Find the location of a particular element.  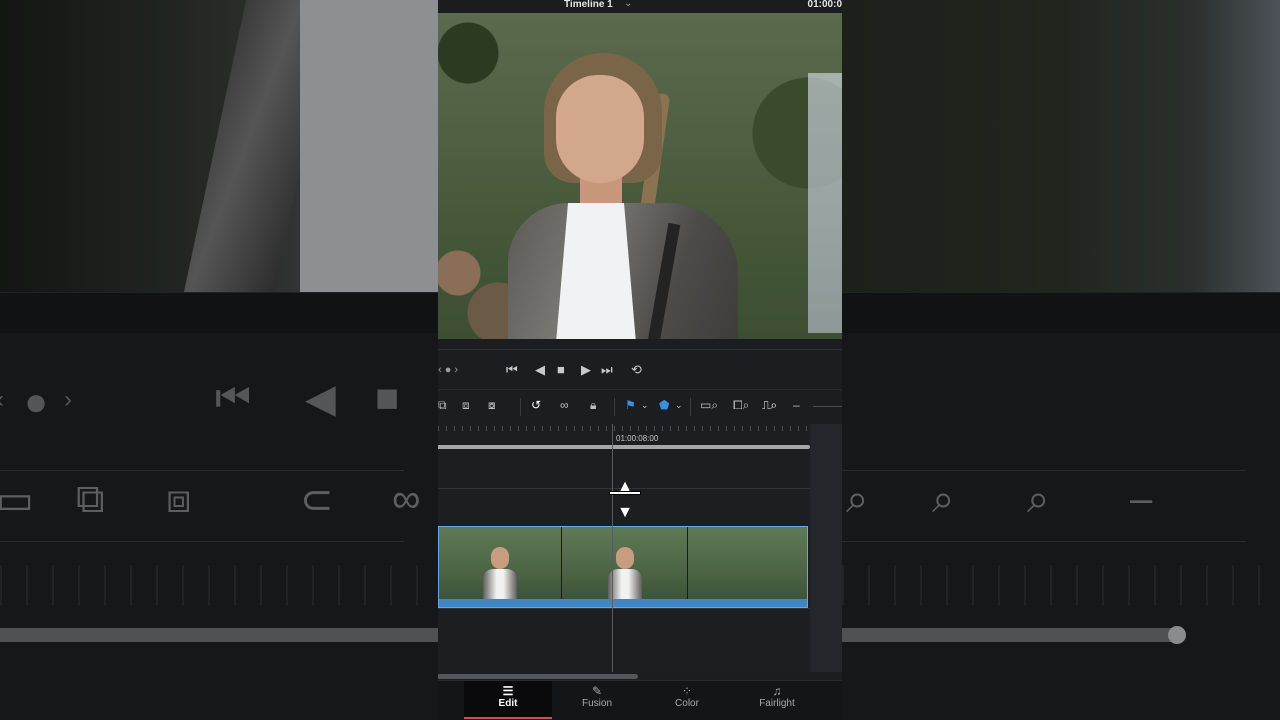

page-tab-label: Fusion is located at coordinates (596, 703).